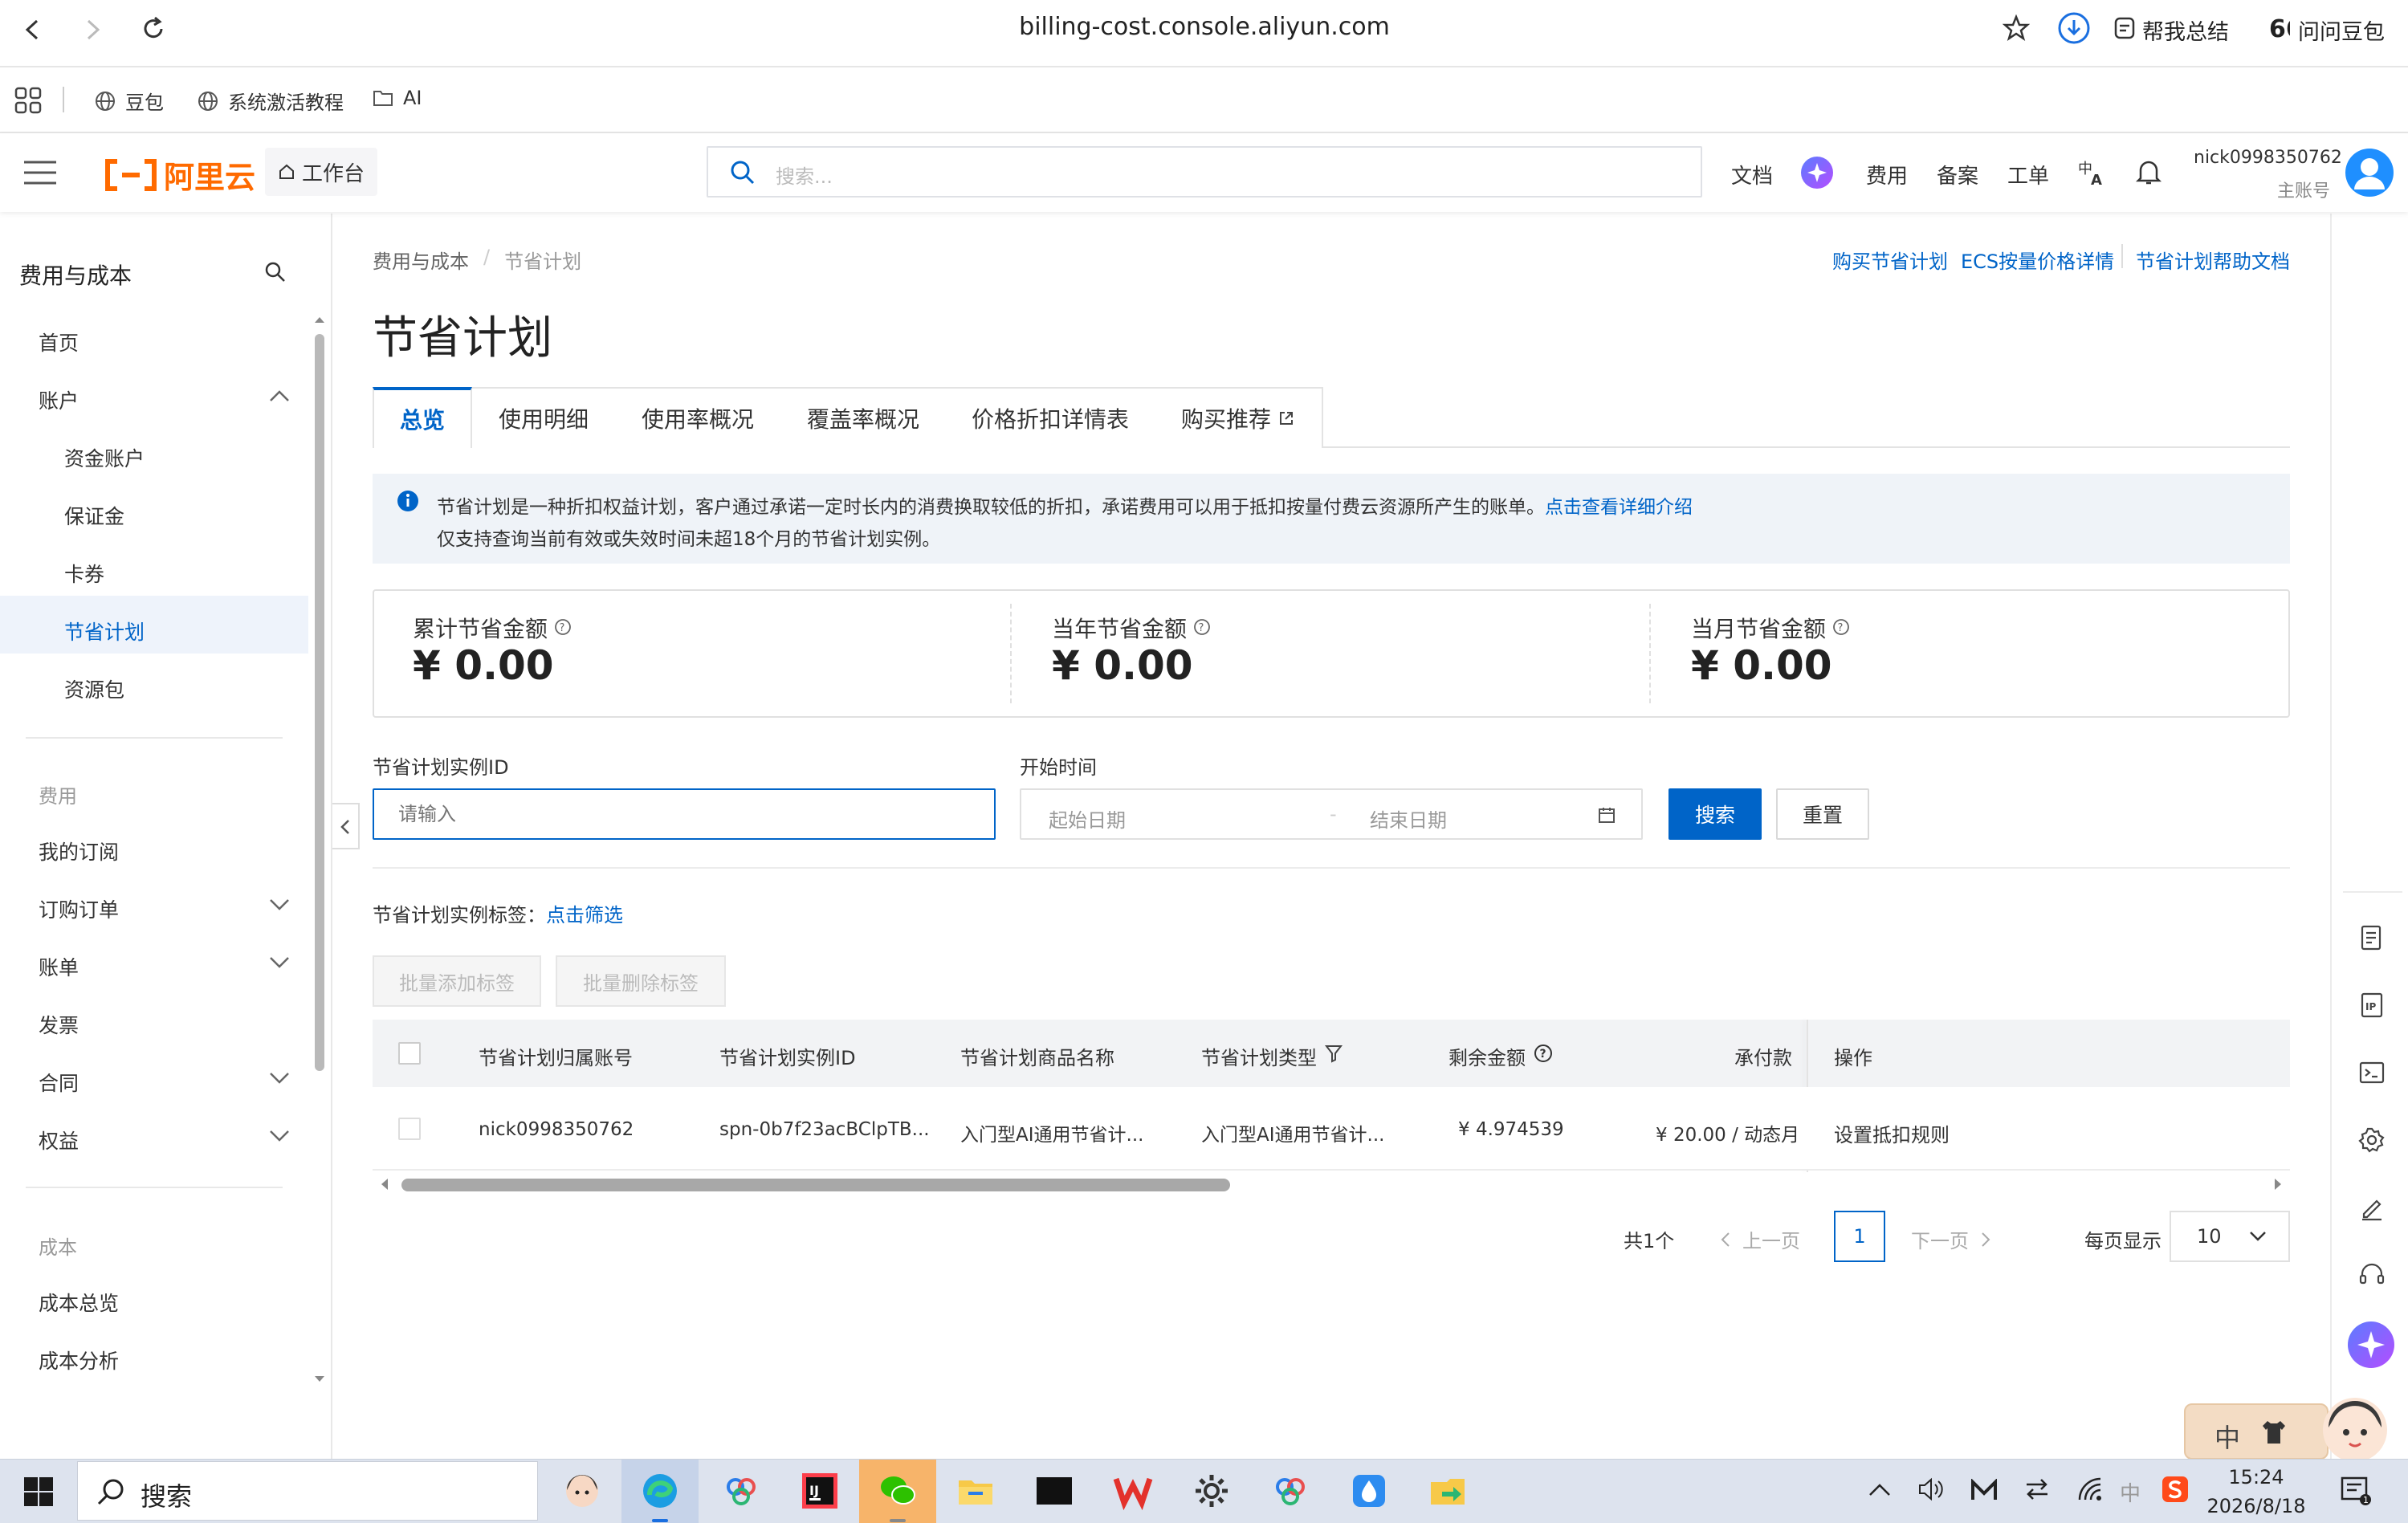 The width and height of the screenshot is (2408, 1523). I want to click on intellij-idea-icon: IJ, so click(820, 1491).